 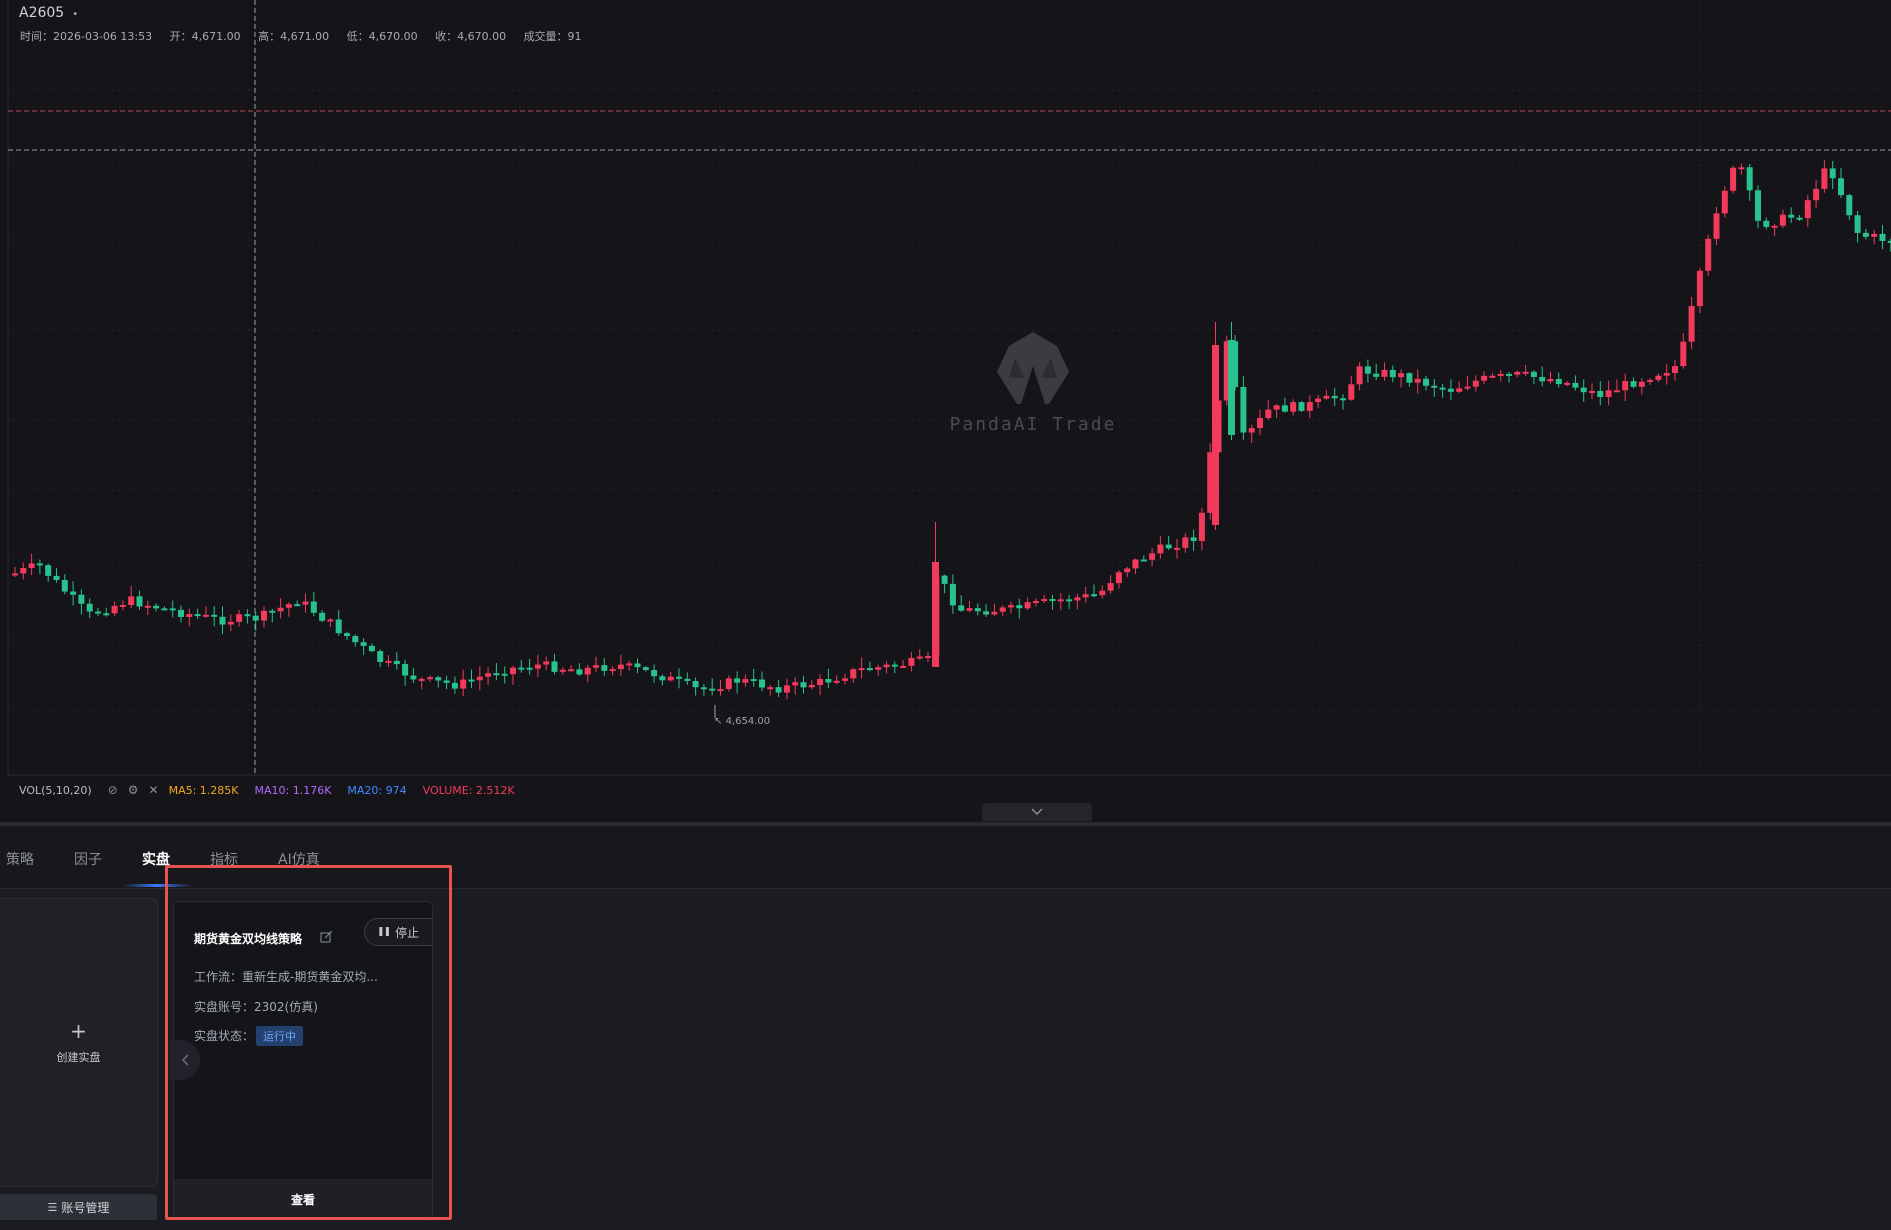 I want to click on create-live-card: + 创建实盘, so click(x=79, y=1042).